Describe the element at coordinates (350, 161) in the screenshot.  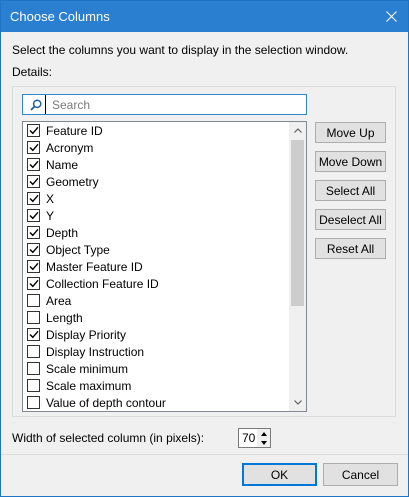
I see `move-down-button: Move Down` at that location.